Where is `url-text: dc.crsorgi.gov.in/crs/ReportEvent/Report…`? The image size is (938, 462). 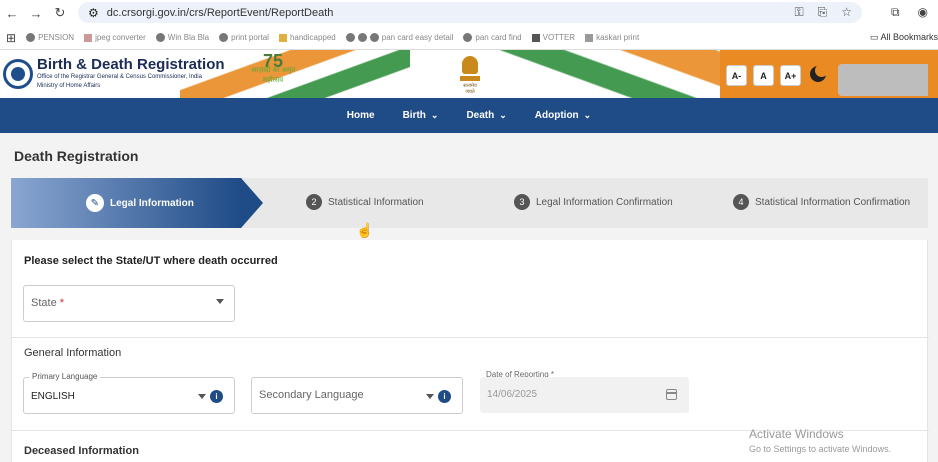 url-text: dc.crsorgi.gov.in/crs/ReportEvent/Report… is located at coordinates (220, 12).